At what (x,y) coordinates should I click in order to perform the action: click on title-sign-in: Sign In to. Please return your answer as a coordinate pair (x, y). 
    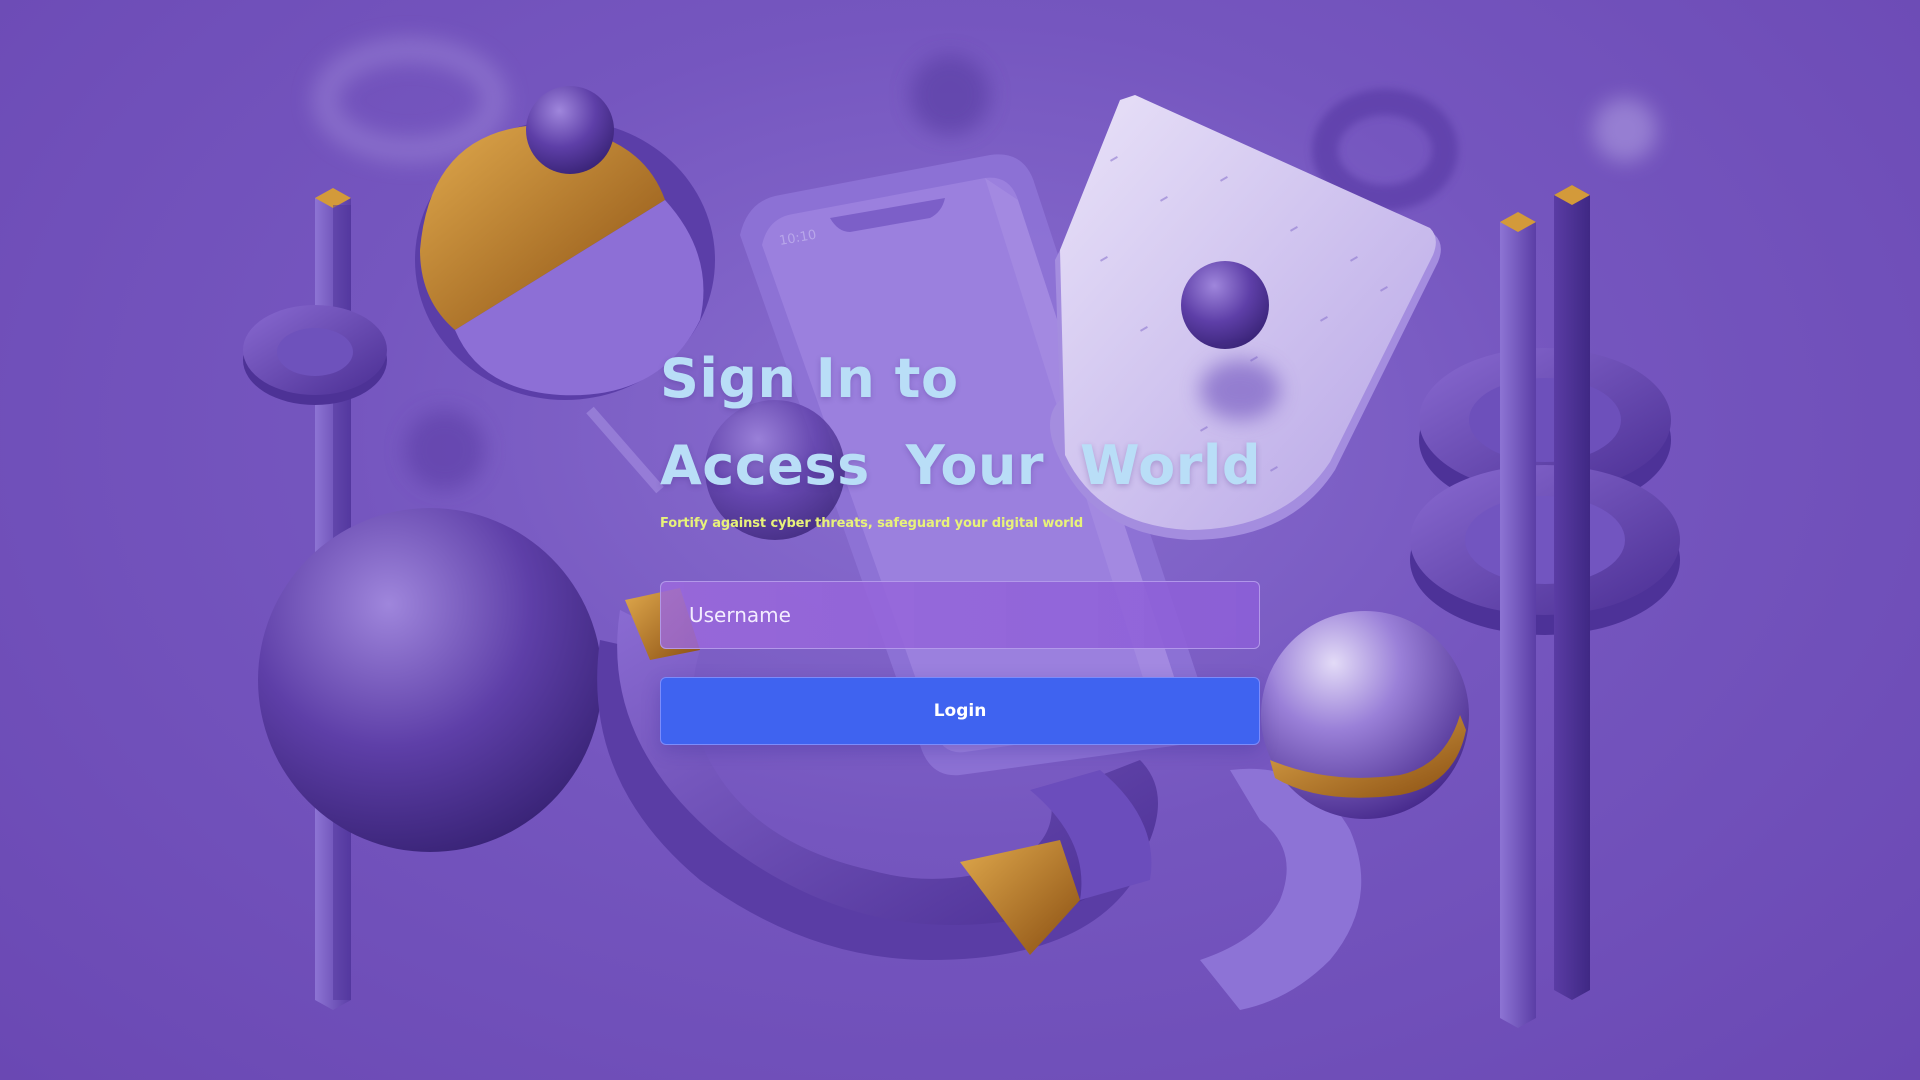
    Looking at the image, I should click on (809, 378).